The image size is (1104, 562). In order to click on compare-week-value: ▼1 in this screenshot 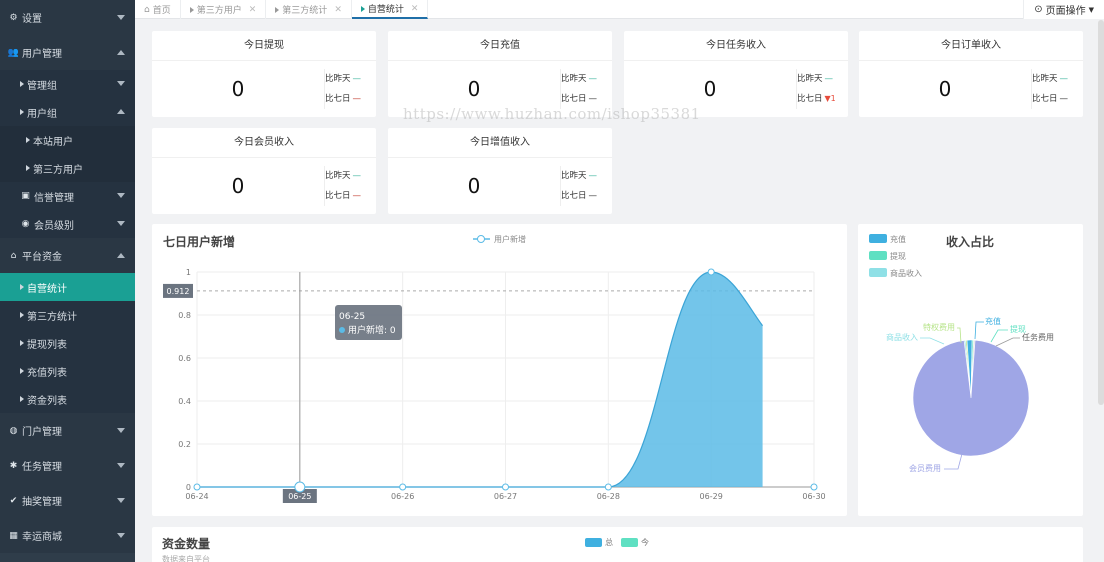, I will do `click(830, 98)`.